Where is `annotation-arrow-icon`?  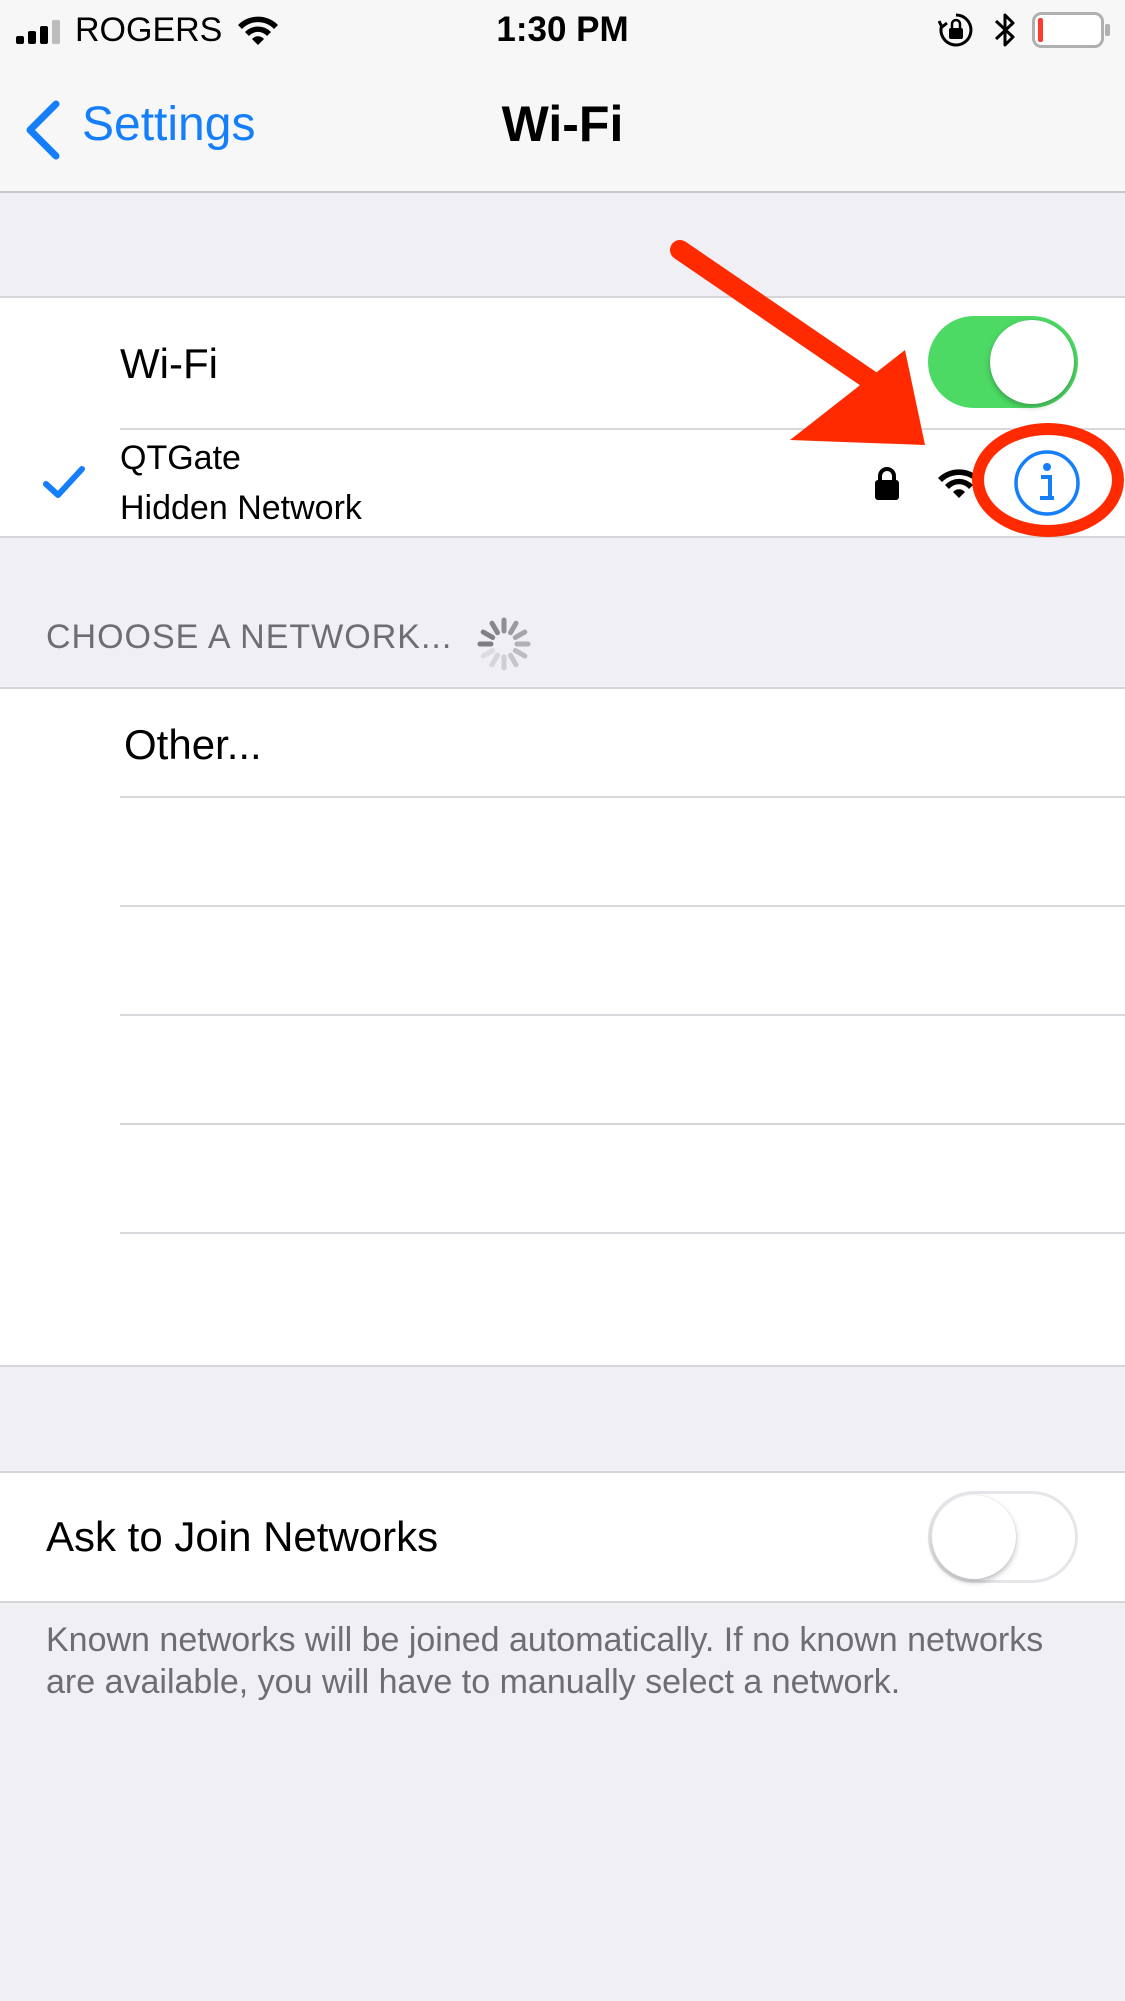 annotation-arrow-icon is located at coordinates (797, 342).